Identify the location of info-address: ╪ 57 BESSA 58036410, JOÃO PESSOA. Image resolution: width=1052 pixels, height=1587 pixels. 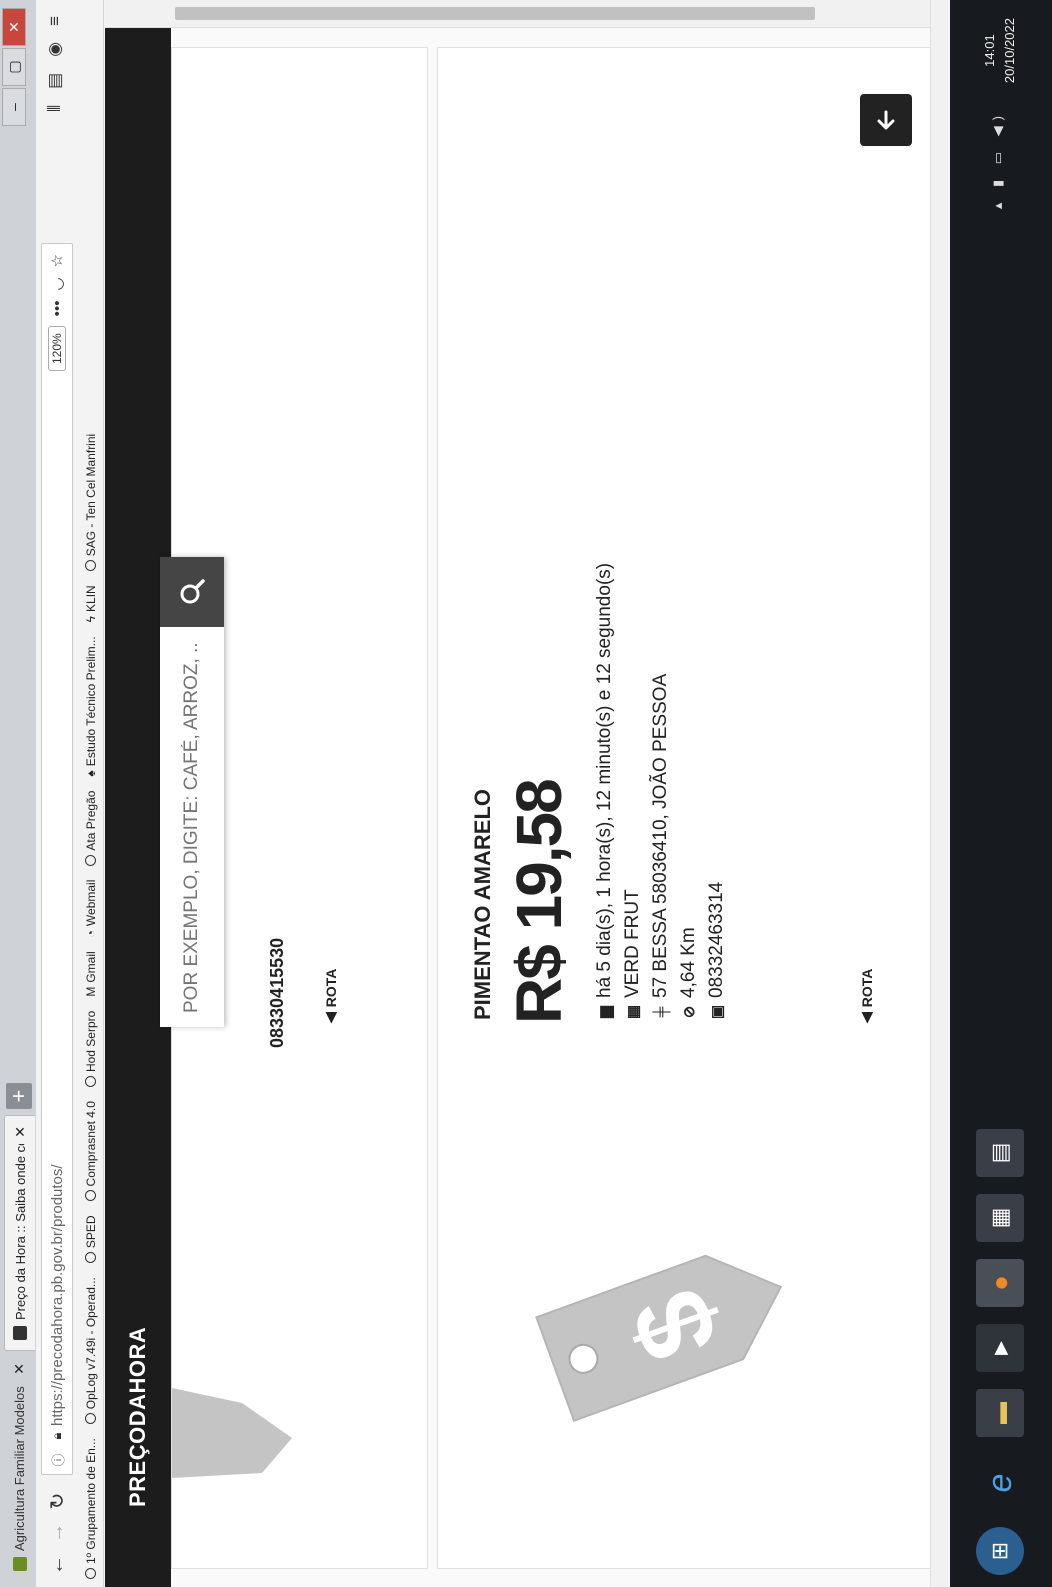
(661, 847).